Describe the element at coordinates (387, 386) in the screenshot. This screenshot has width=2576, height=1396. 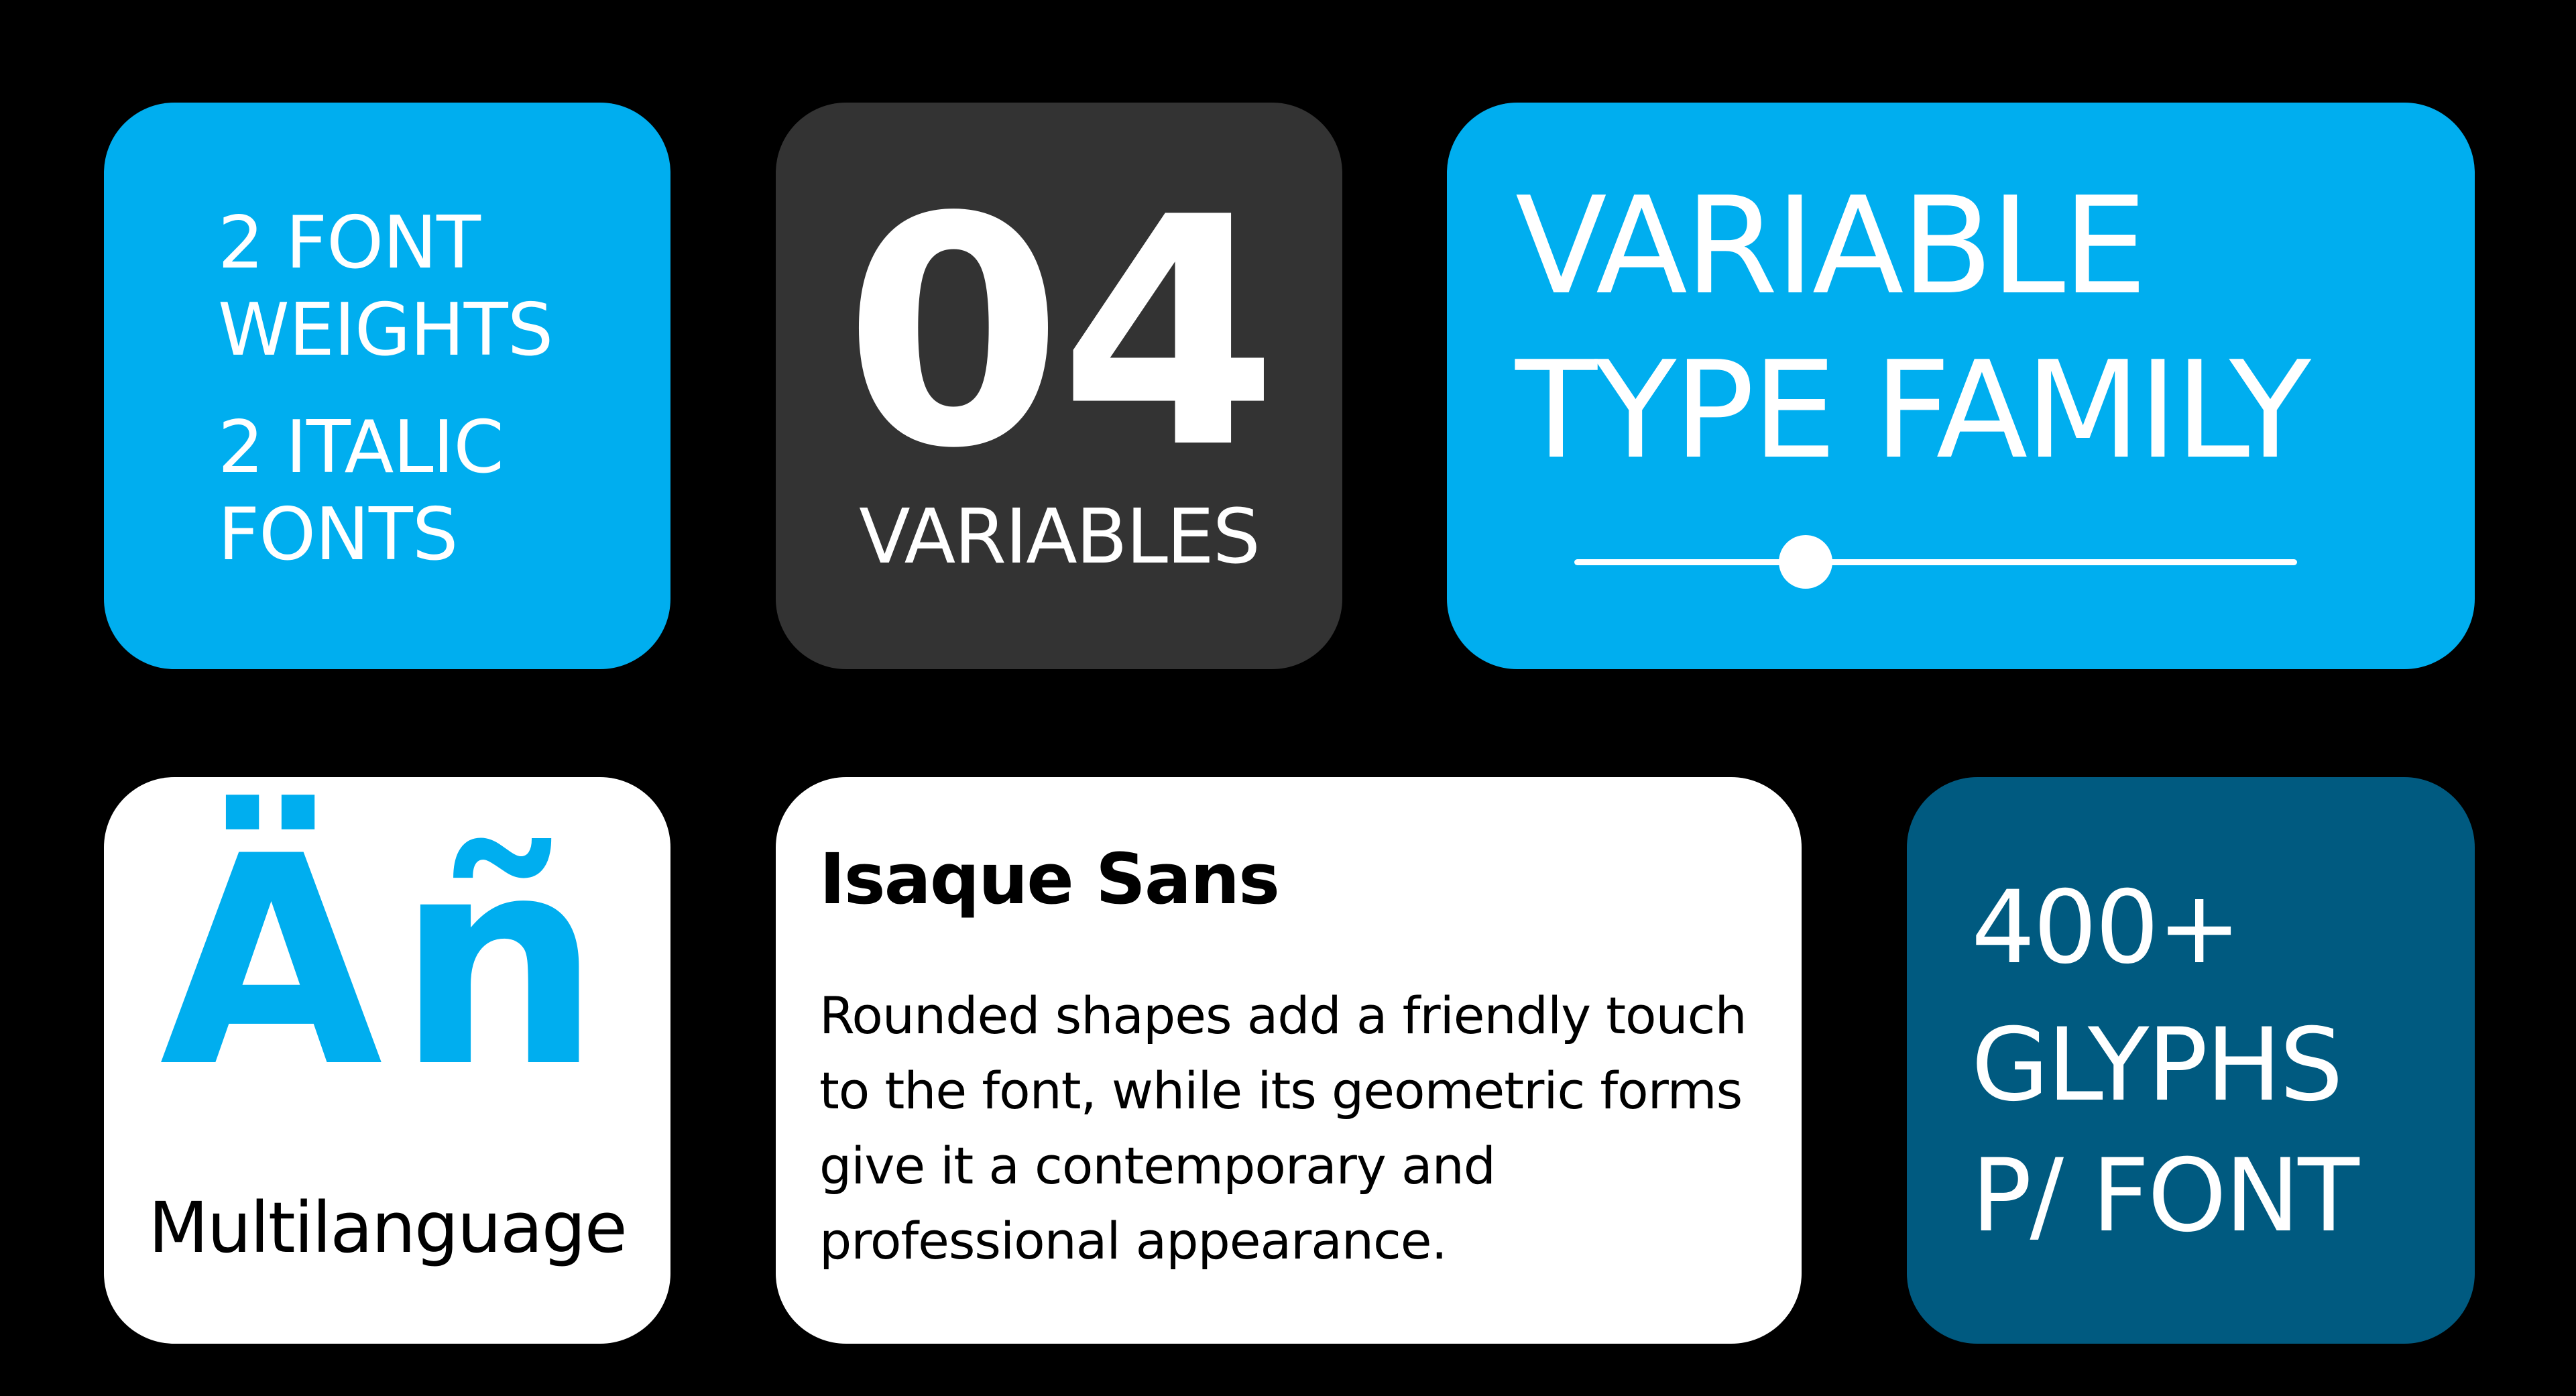
I see `font-weights-card: 2 FONT WEIGHTS 2 ITALIC FONTS` at that location.